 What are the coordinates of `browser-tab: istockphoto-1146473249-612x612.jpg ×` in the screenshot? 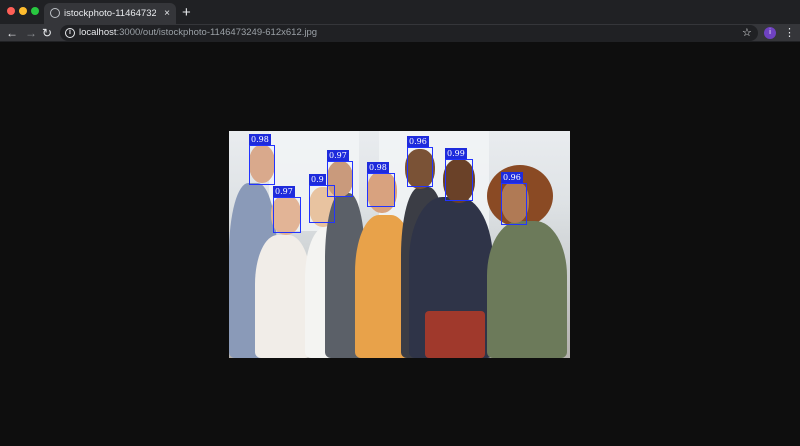 It's located at (110, 13).